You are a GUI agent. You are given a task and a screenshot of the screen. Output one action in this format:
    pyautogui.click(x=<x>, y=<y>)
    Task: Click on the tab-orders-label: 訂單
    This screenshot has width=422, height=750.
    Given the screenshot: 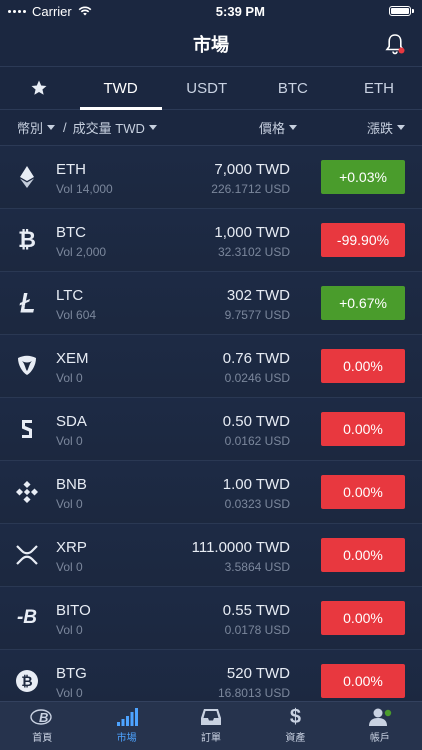 What is the action you would take?
    pyautogui.click(x=211, y=738)
    